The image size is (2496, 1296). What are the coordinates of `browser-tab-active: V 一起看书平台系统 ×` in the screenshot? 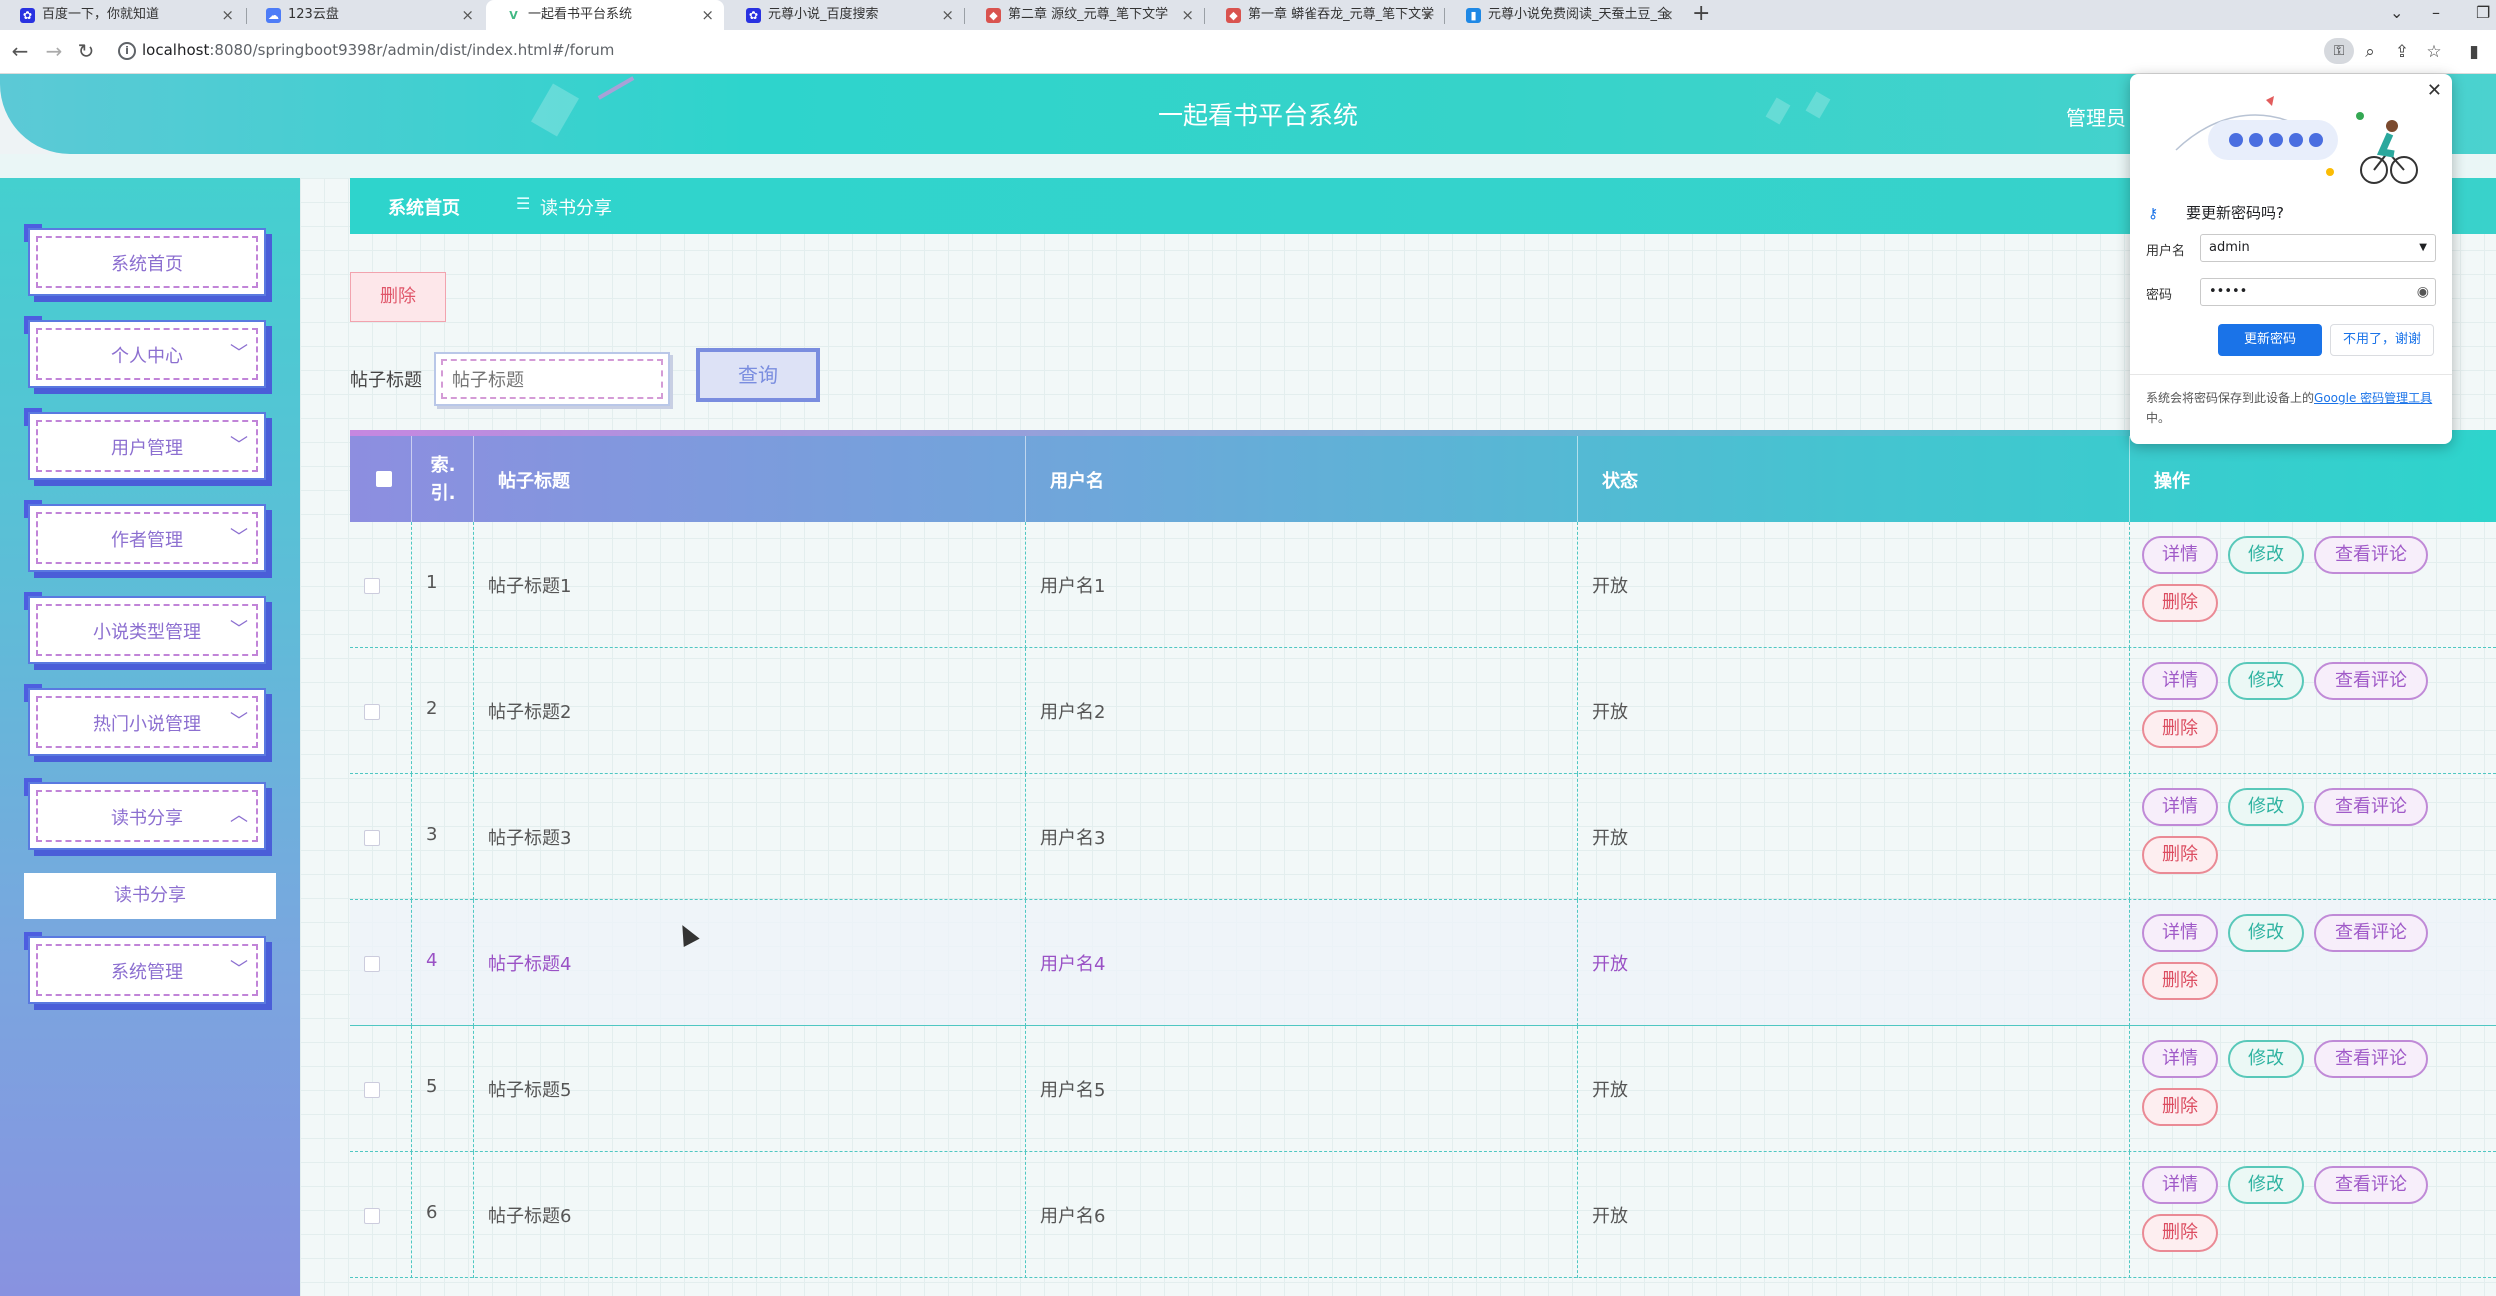 It's located at (605, 15).